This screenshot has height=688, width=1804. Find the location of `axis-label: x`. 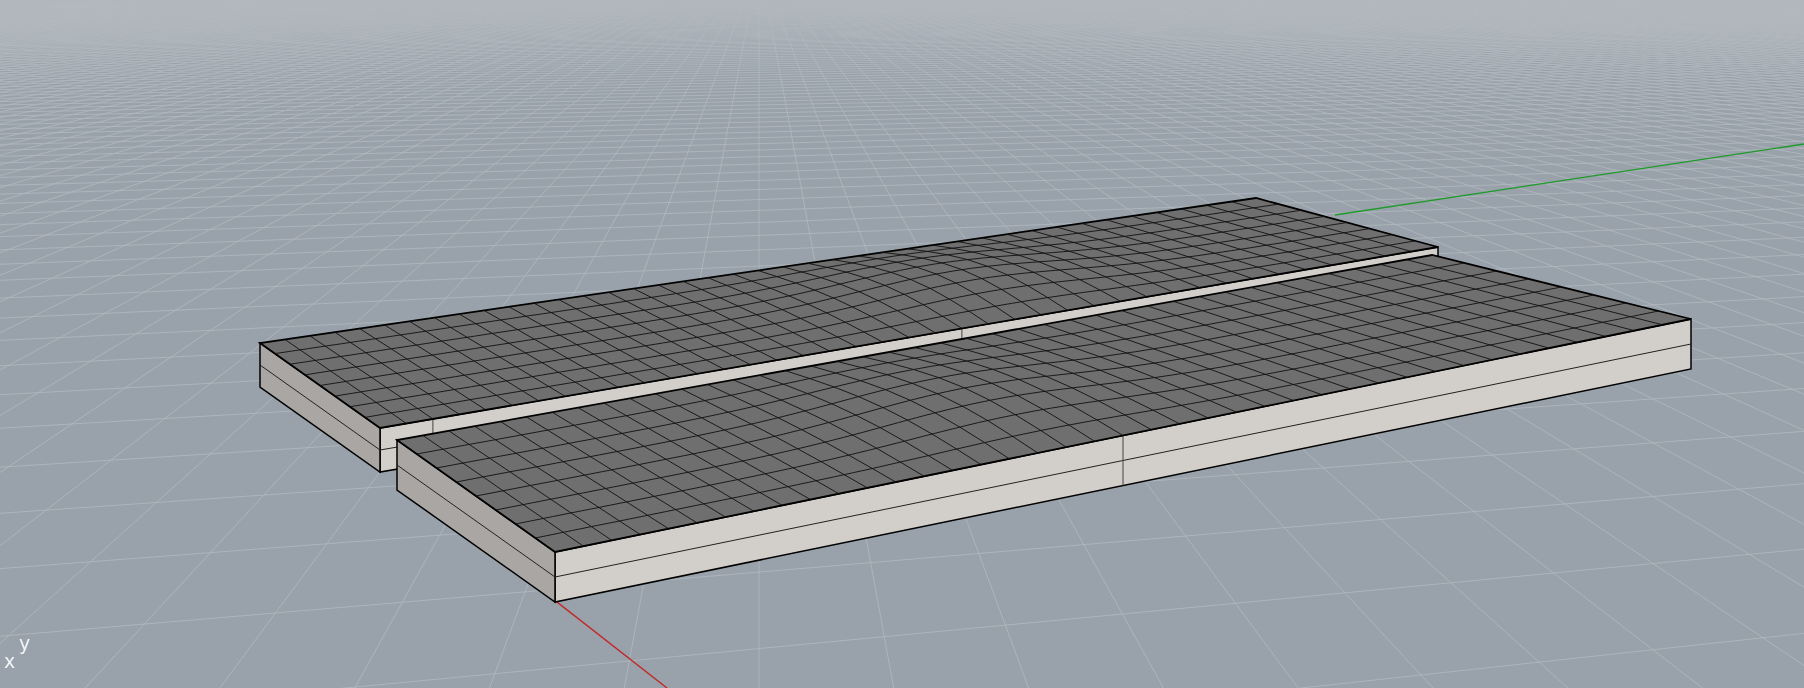

axis-label: x is located at coordinates (10, 661).